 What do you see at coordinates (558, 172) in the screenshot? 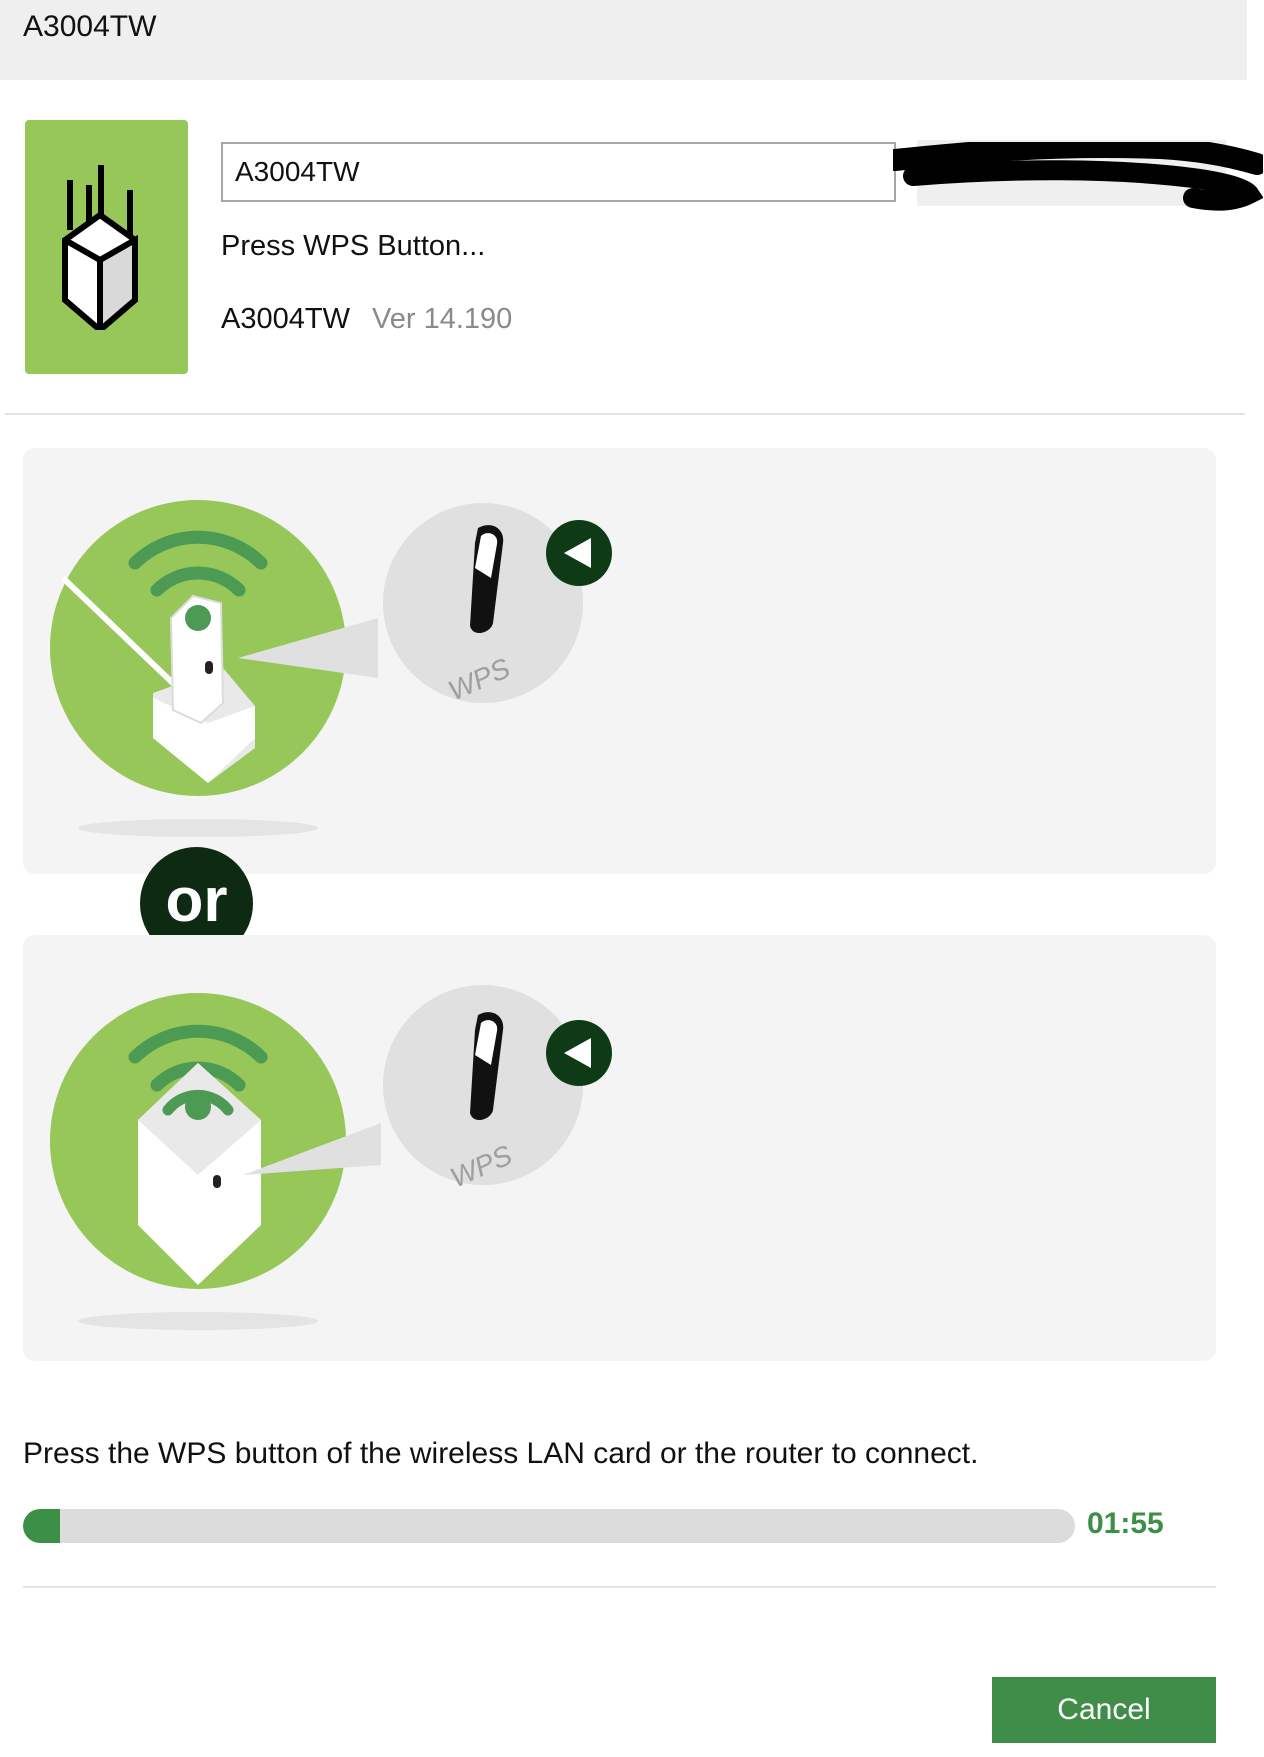
I see `device-name-input` at bounding box center [558, 172].